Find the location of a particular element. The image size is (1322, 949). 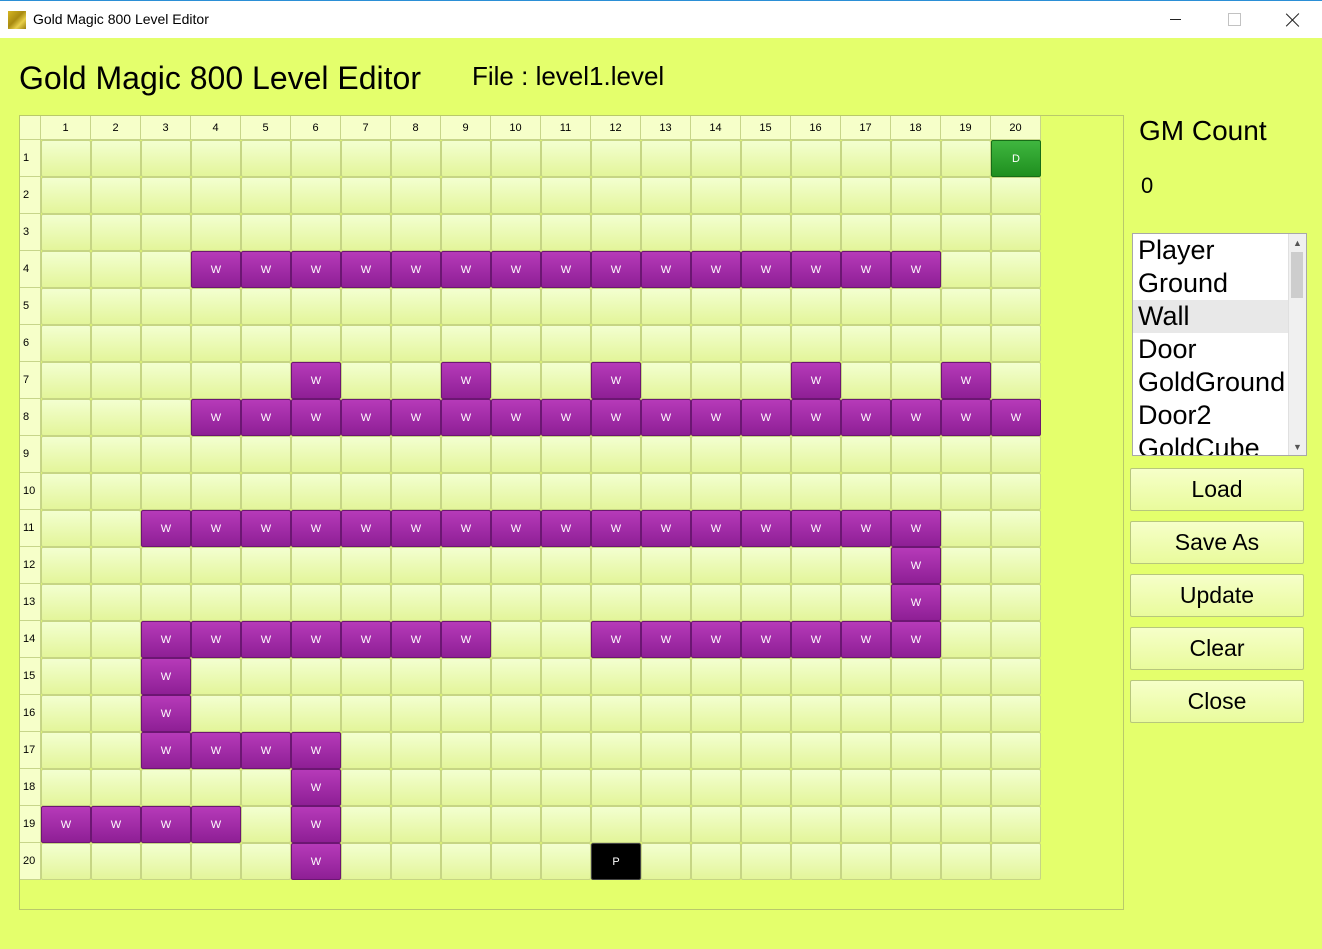

scroll-thumb is located at coordinates (1297, 275).